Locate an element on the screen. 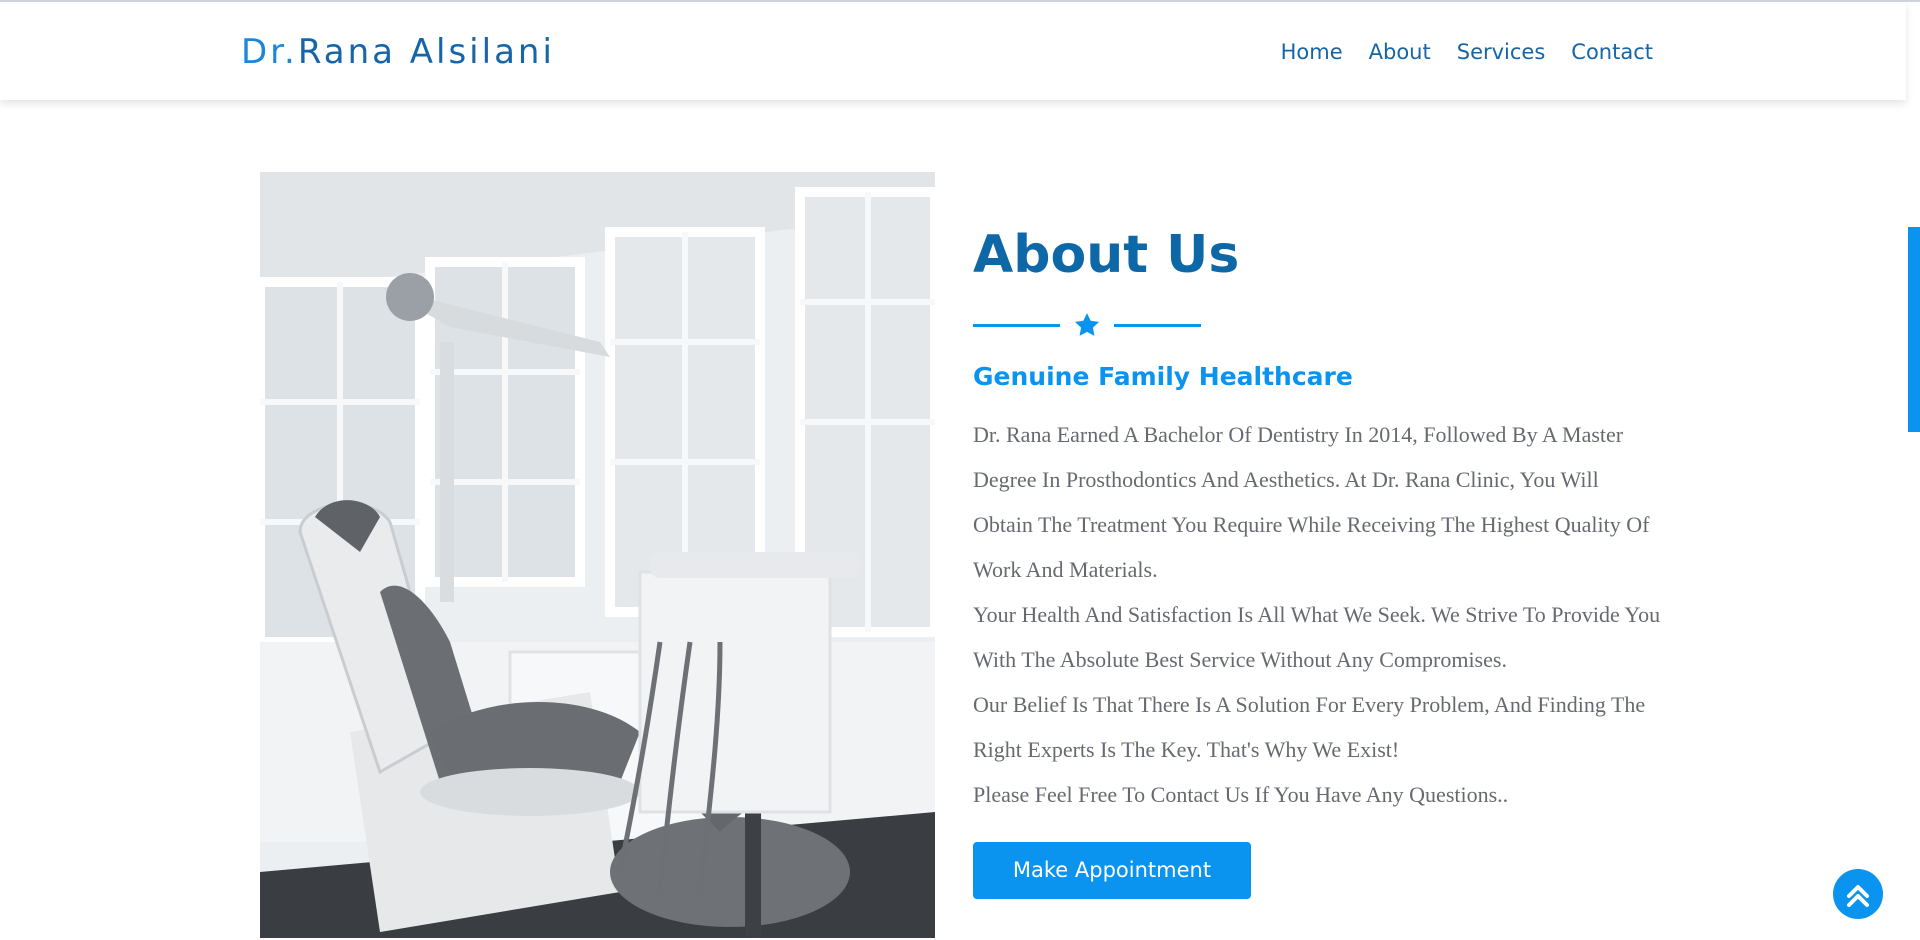  double-chevron-up-icon is located at coordinates (1858, 896).